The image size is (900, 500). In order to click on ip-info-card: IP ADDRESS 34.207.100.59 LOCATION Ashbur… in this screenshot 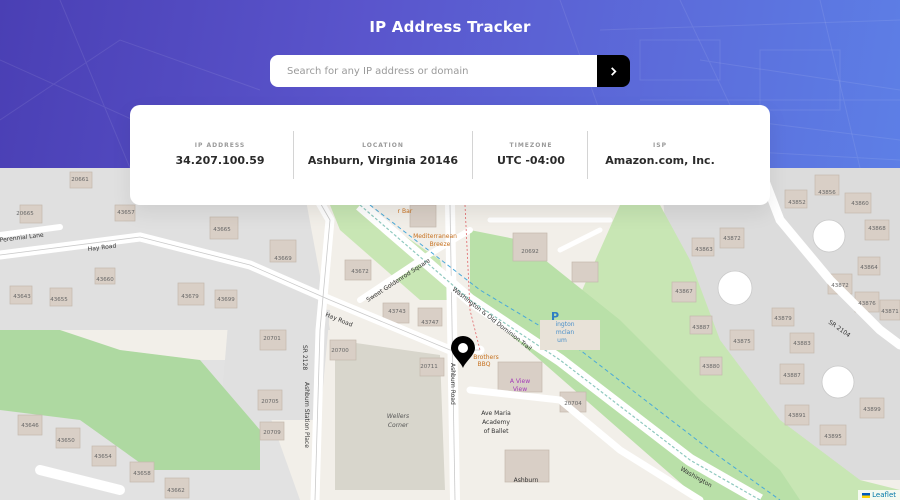, I will do `click(450, 155)`.